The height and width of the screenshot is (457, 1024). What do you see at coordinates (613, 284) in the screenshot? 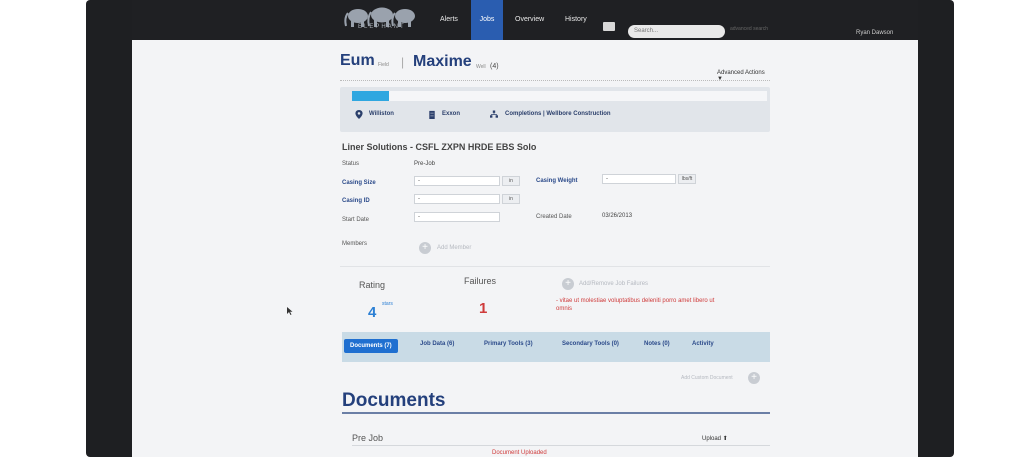
I see `add-remove-failures-button: Add/Remove Job Failures` at bounding box center [613, 284].